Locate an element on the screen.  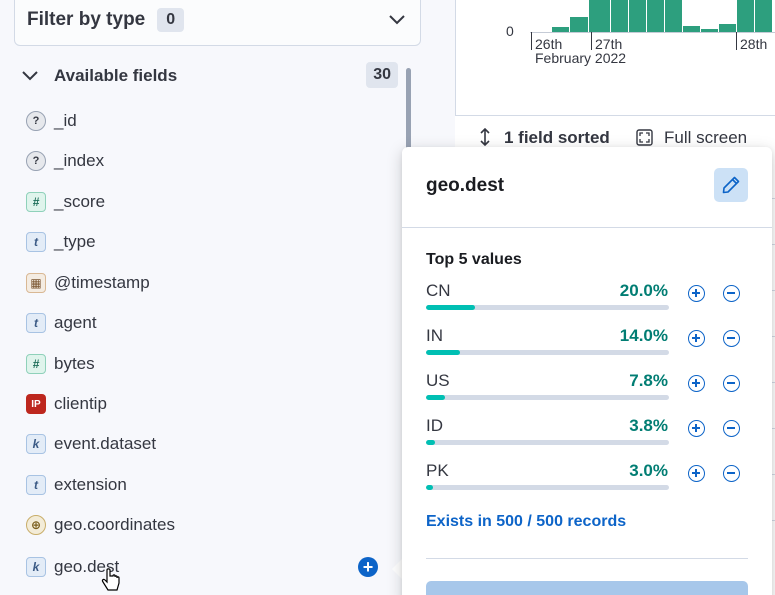
field-name: geo.coordinates is located at coordinates (114, 524).